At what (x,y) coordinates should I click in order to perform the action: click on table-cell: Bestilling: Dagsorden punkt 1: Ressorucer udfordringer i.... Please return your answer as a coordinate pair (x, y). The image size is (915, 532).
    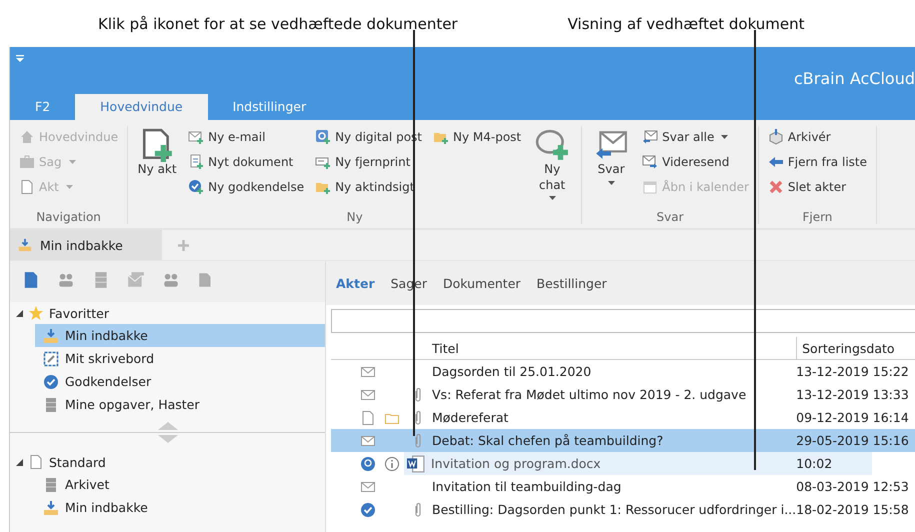
    Looking at the image, I should click on (614, 509).